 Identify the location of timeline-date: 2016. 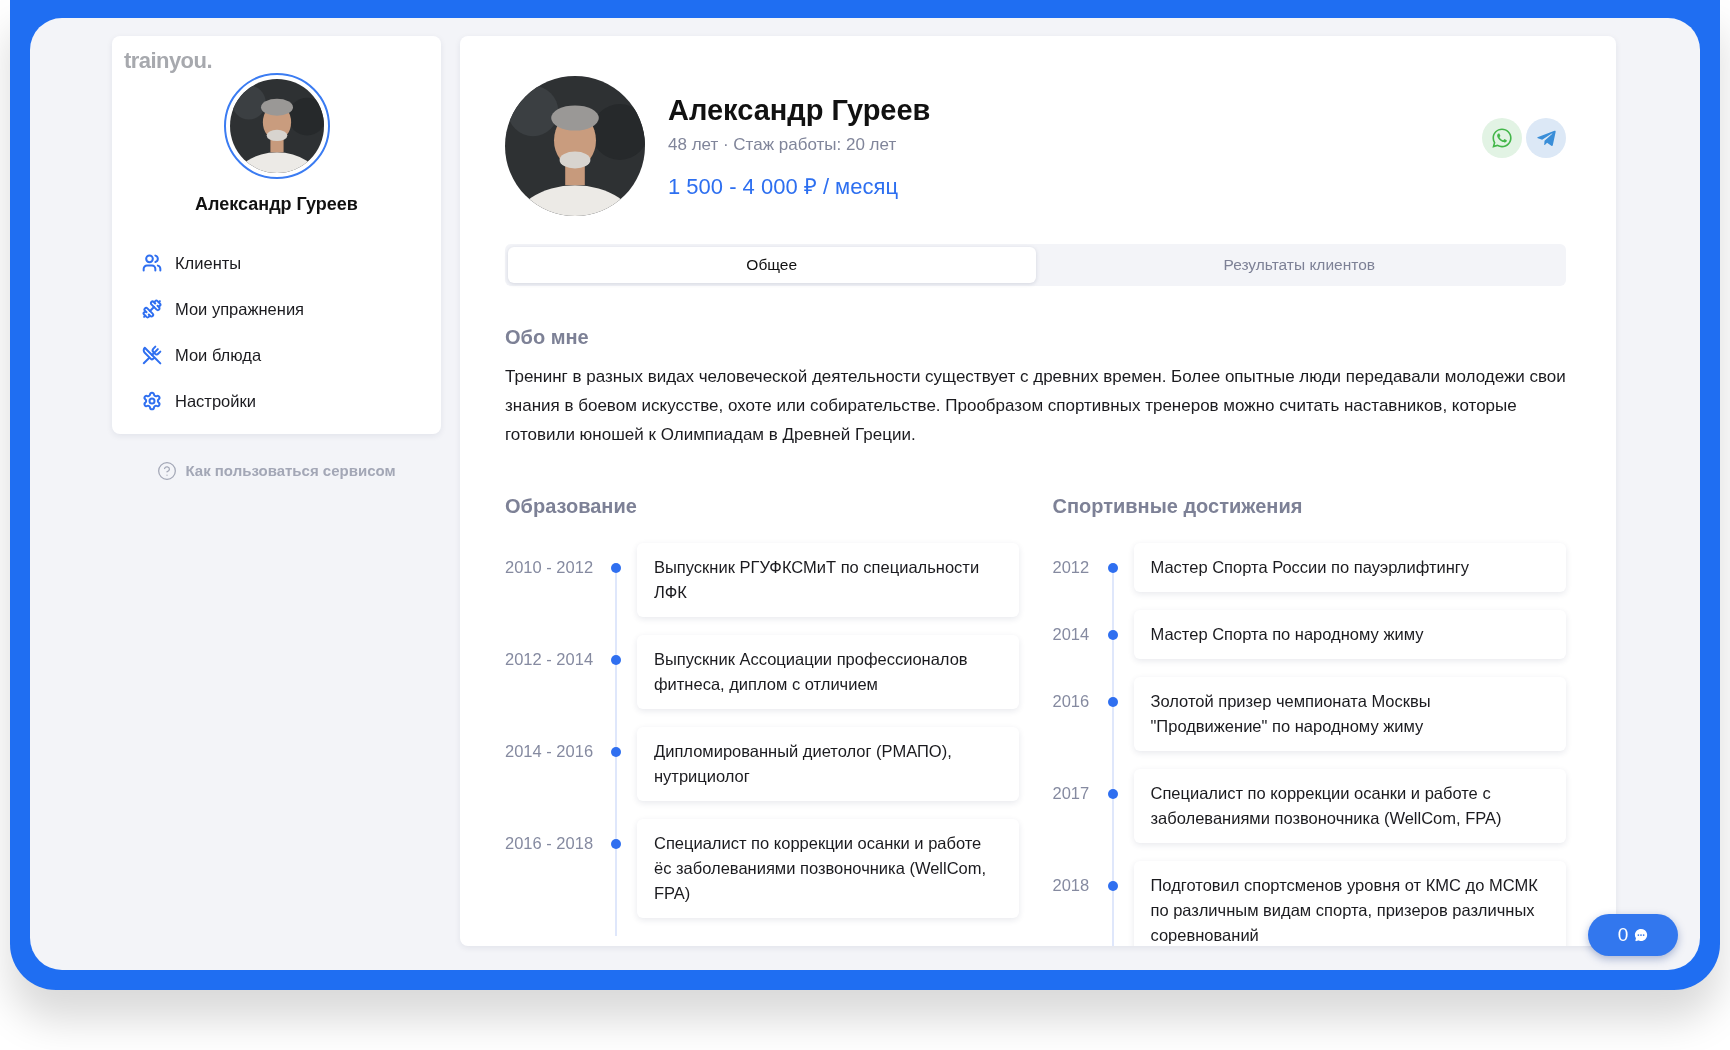
(1071, 701).